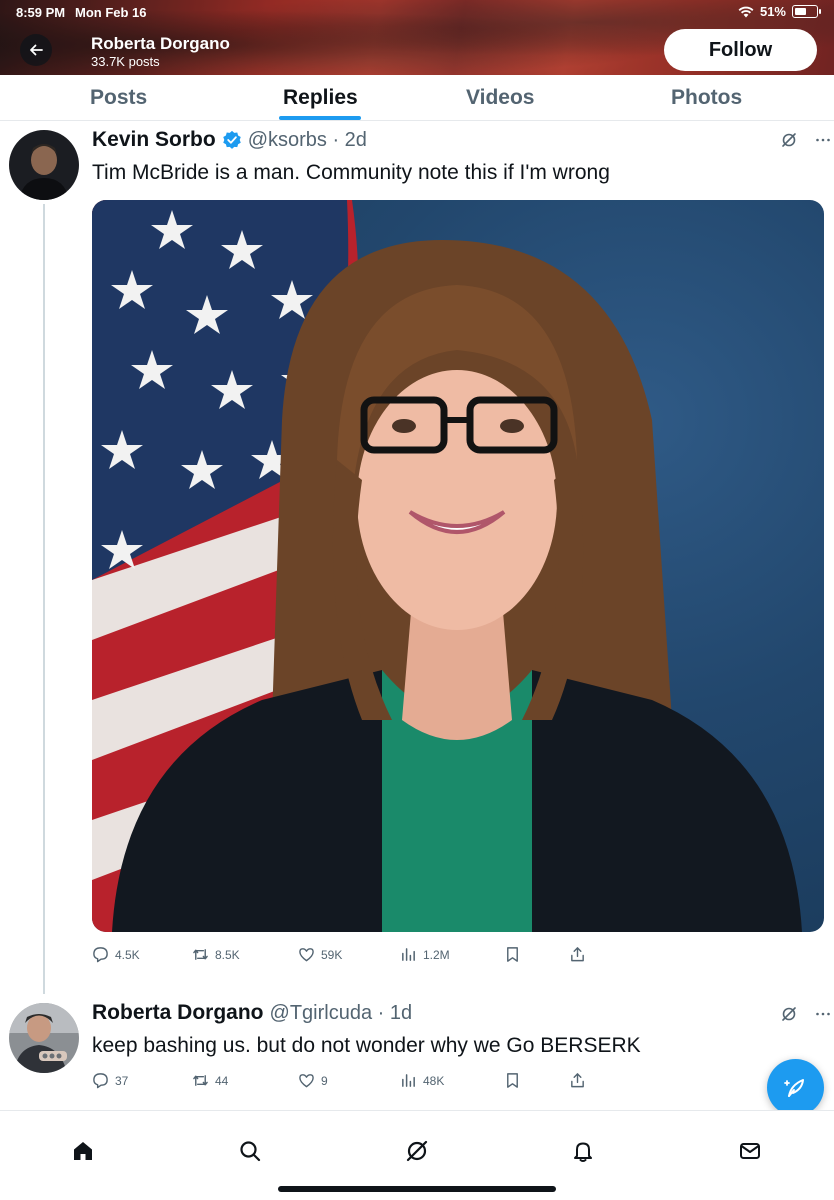 The image size is (834, 1200). What do you see at coordinates (806, 11) in the screenshot?
I see `battery-icon` at bounding box center [806, 11].